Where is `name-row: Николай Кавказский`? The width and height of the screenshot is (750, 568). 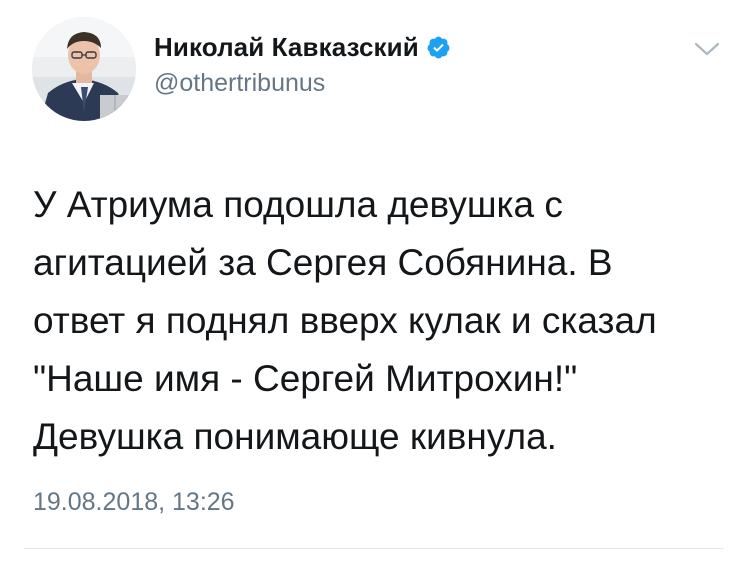 name-row: Николай Кавказский is located at coordinates (302, 47).